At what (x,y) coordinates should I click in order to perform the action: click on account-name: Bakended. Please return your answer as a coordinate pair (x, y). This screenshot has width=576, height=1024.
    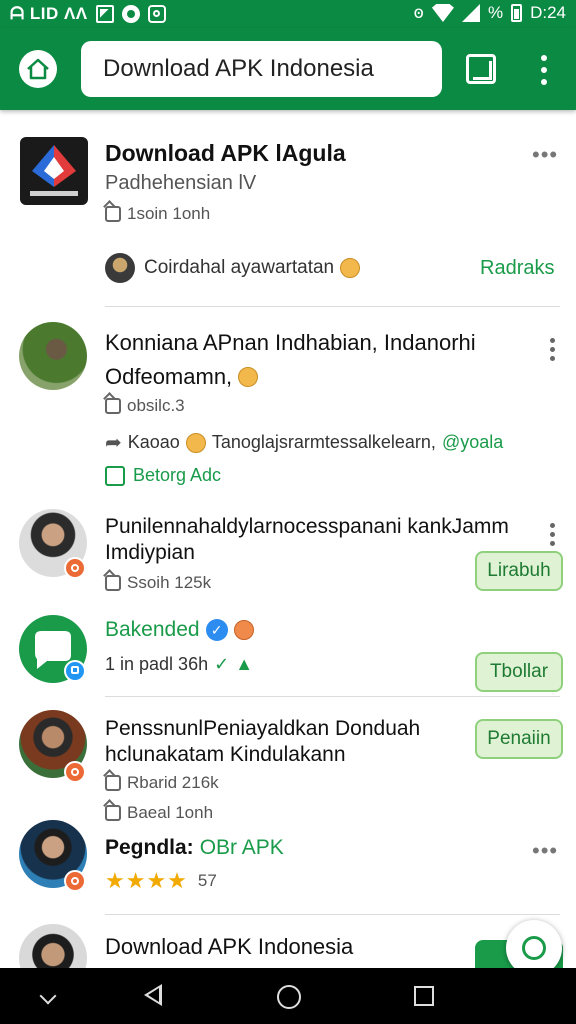
    Looking at the image, I should click on (152, 629).